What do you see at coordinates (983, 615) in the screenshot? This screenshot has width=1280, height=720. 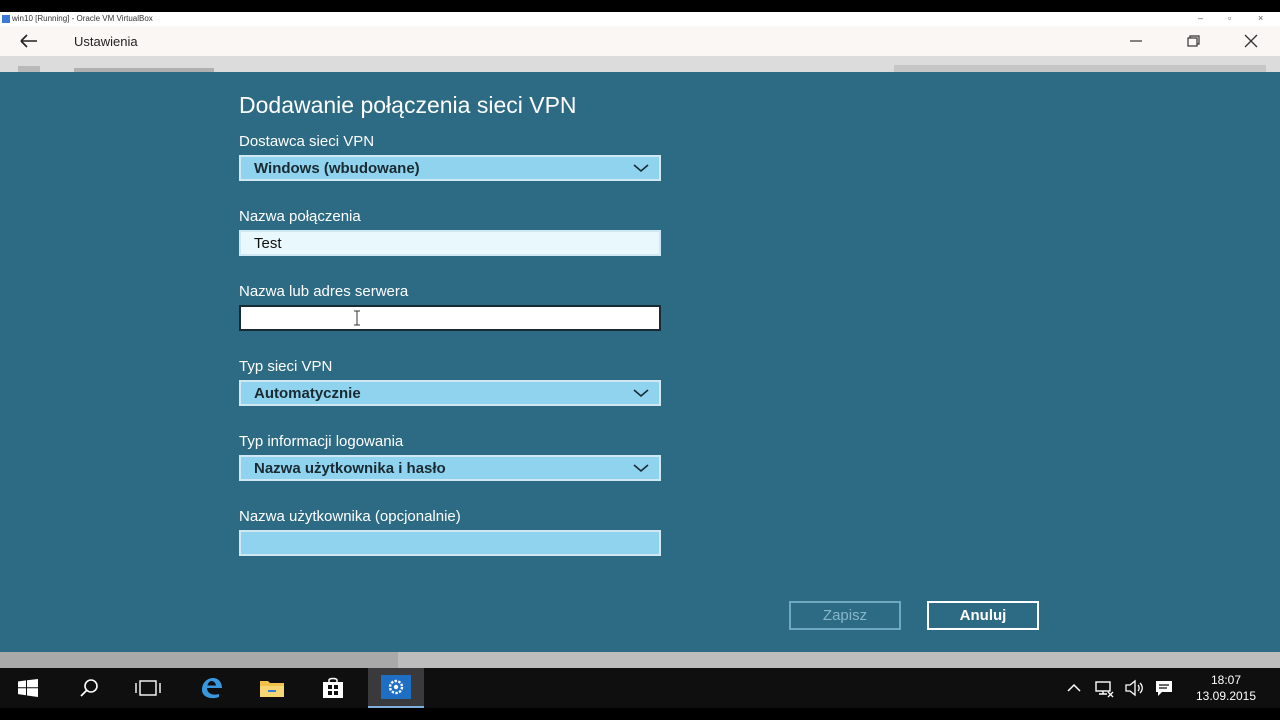 I see `cancel-button: Anuluj` at bounding box center [983, 615].